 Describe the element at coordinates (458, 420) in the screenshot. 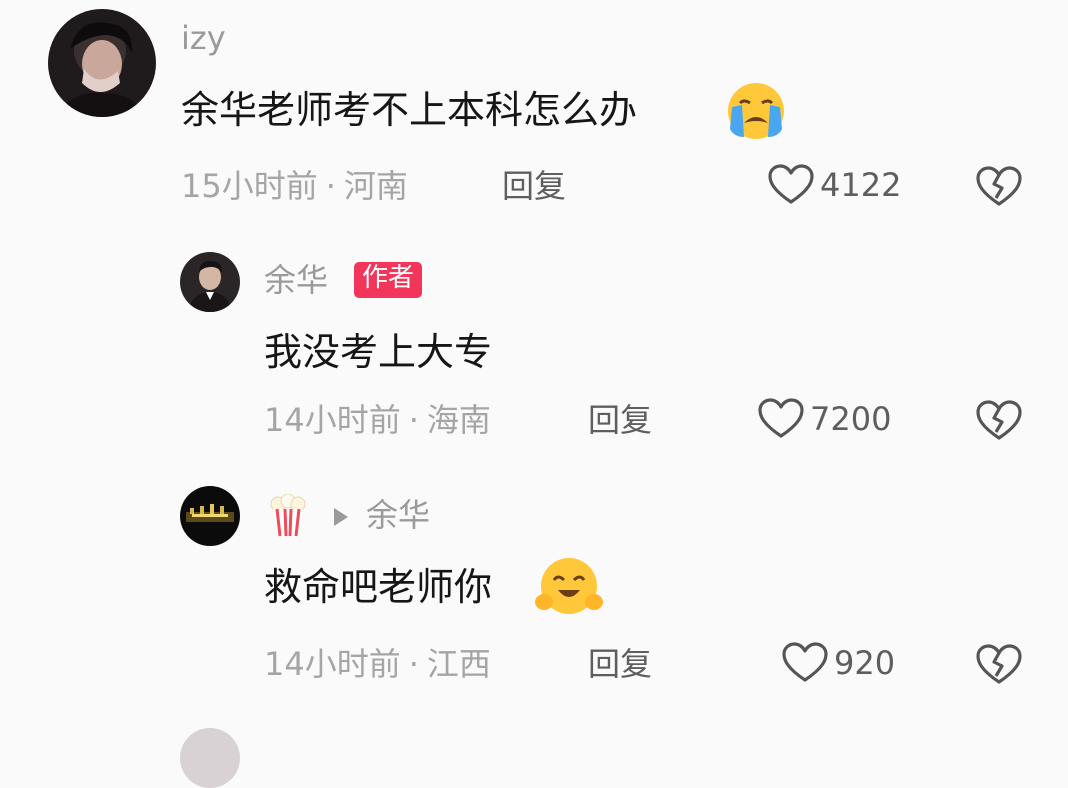

I see `comment-location: 海南` at that location.